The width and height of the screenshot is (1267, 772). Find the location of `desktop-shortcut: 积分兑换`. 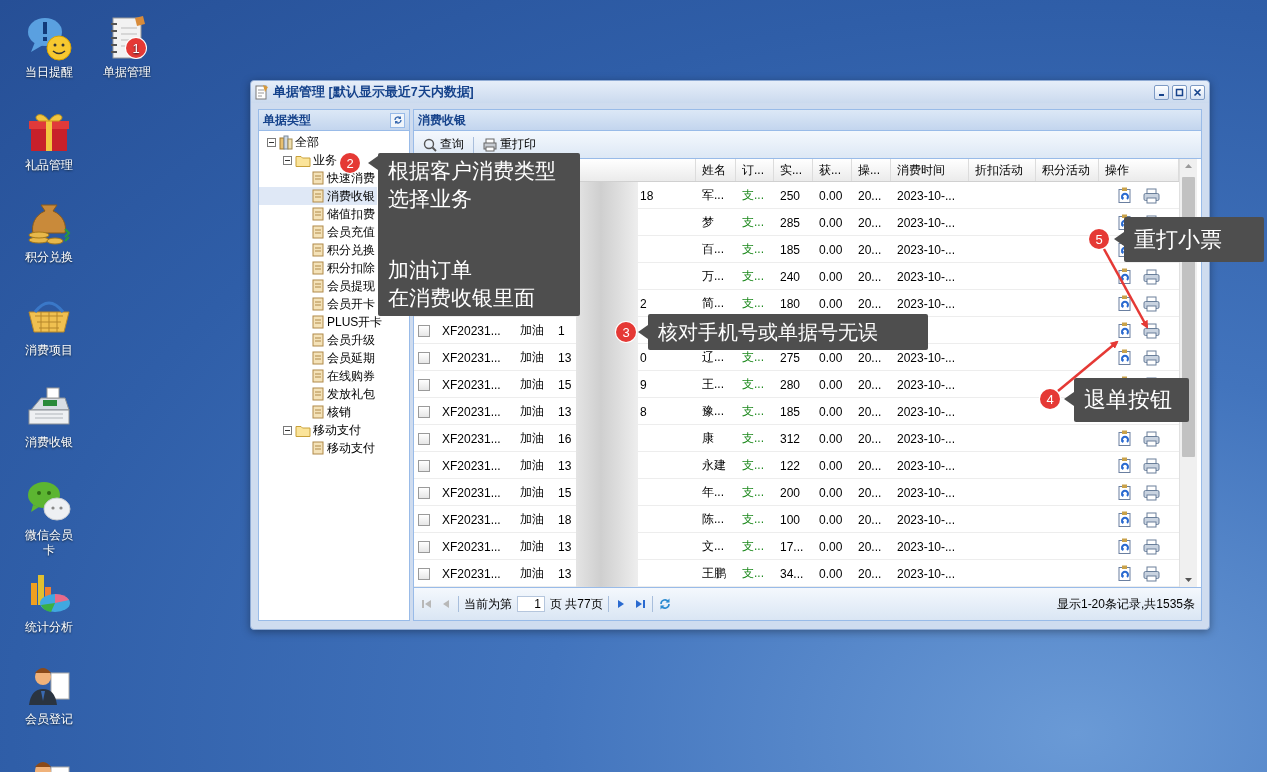

desktop-shortcut: 积分兑换 is located at coordinates (49, 232).